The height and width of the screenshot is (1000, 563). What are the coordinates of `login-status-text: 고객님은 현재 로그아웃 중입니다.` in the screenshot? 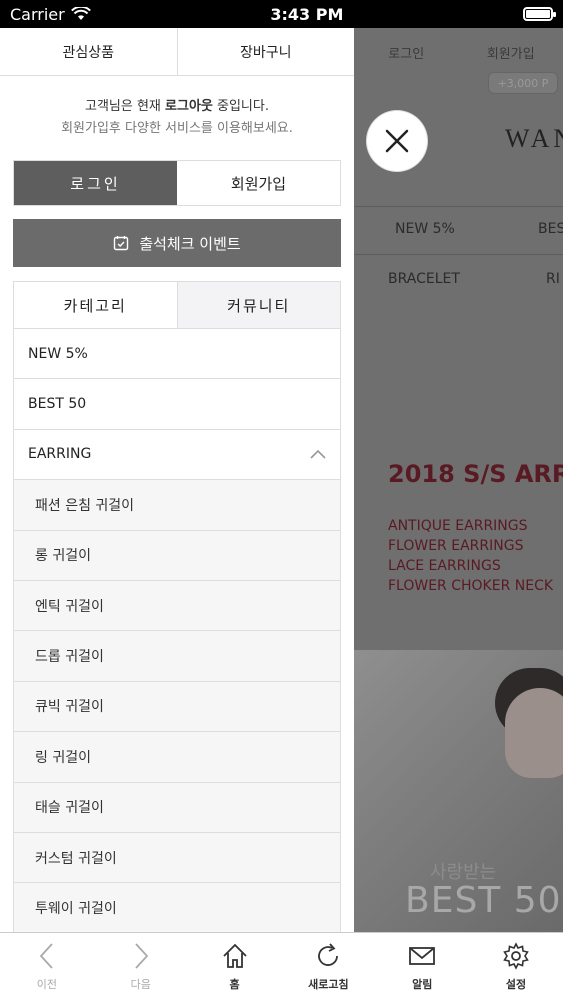 It's located at (177, 107).